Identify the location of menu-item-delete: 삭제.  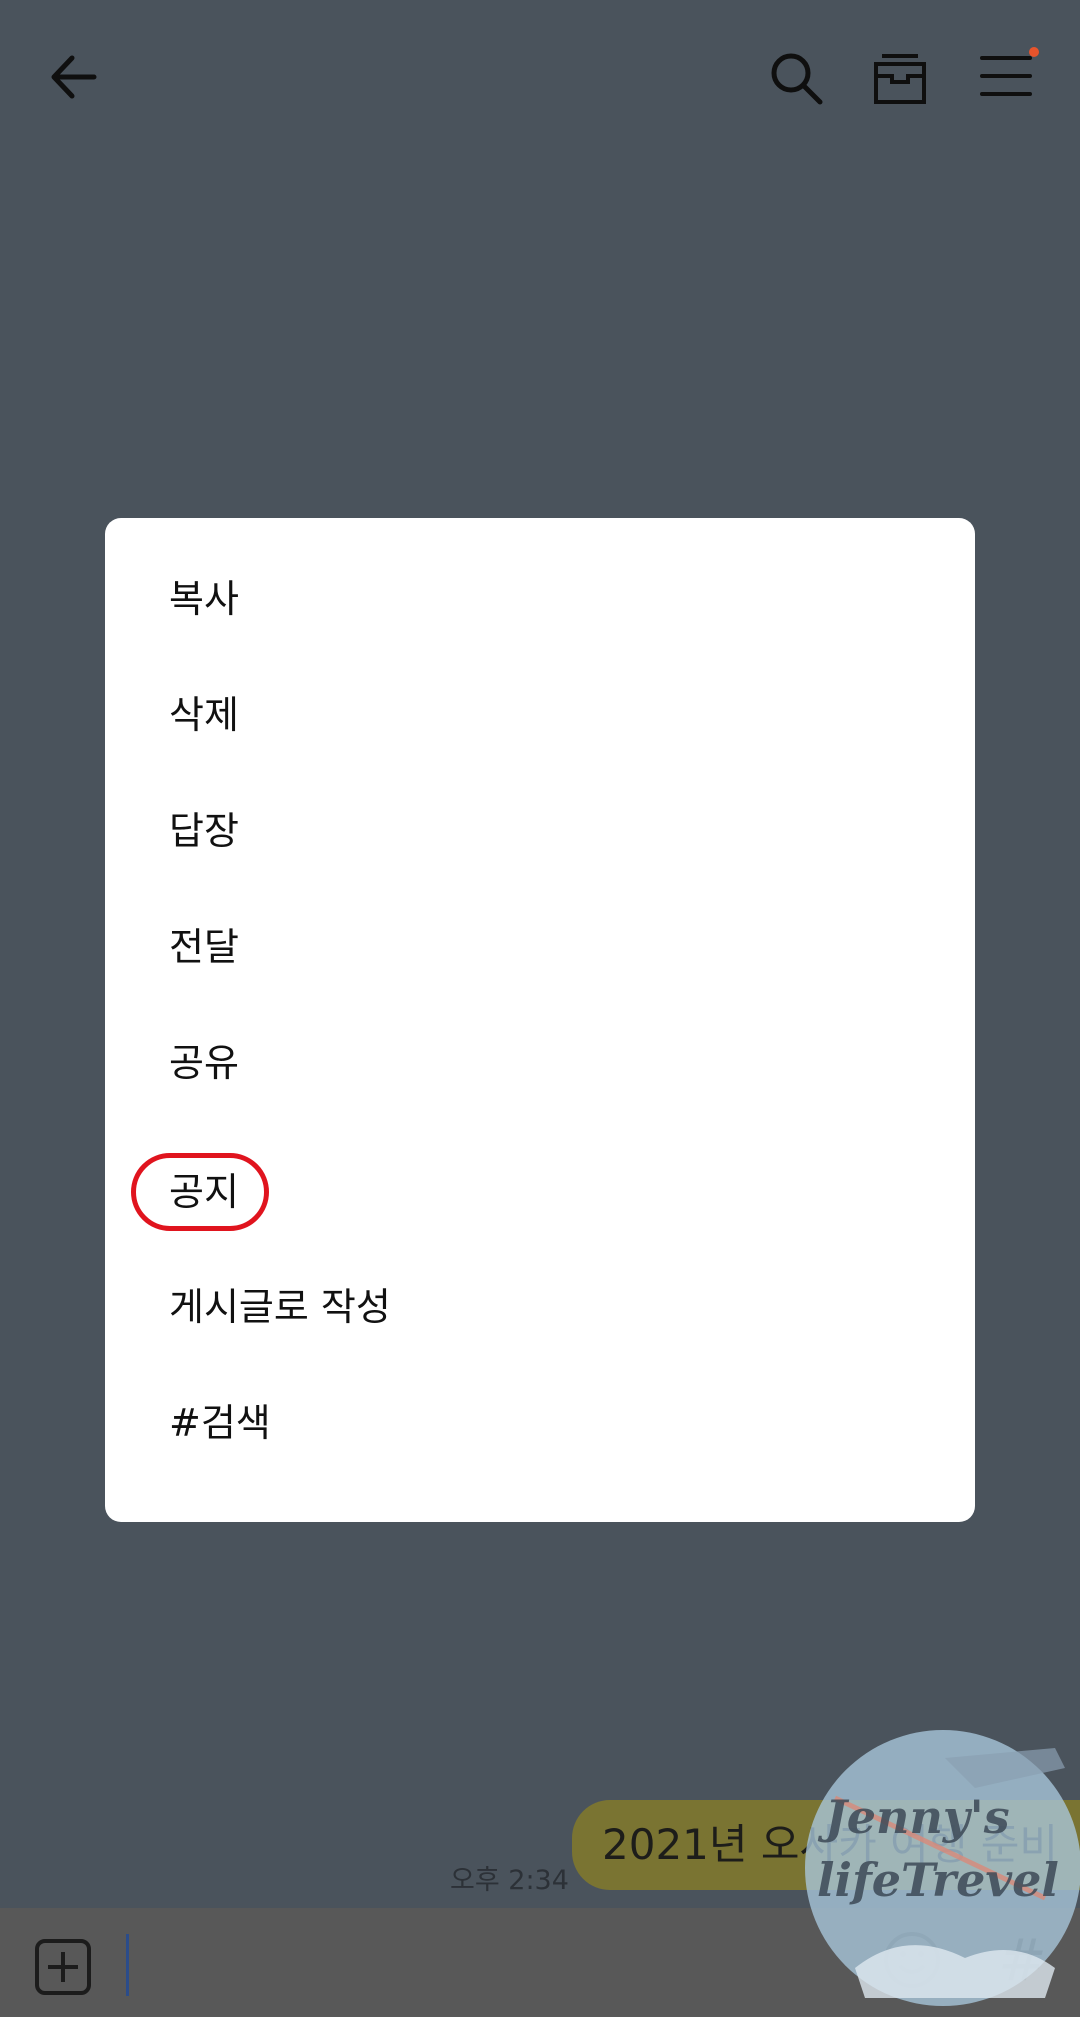
(204, 715).